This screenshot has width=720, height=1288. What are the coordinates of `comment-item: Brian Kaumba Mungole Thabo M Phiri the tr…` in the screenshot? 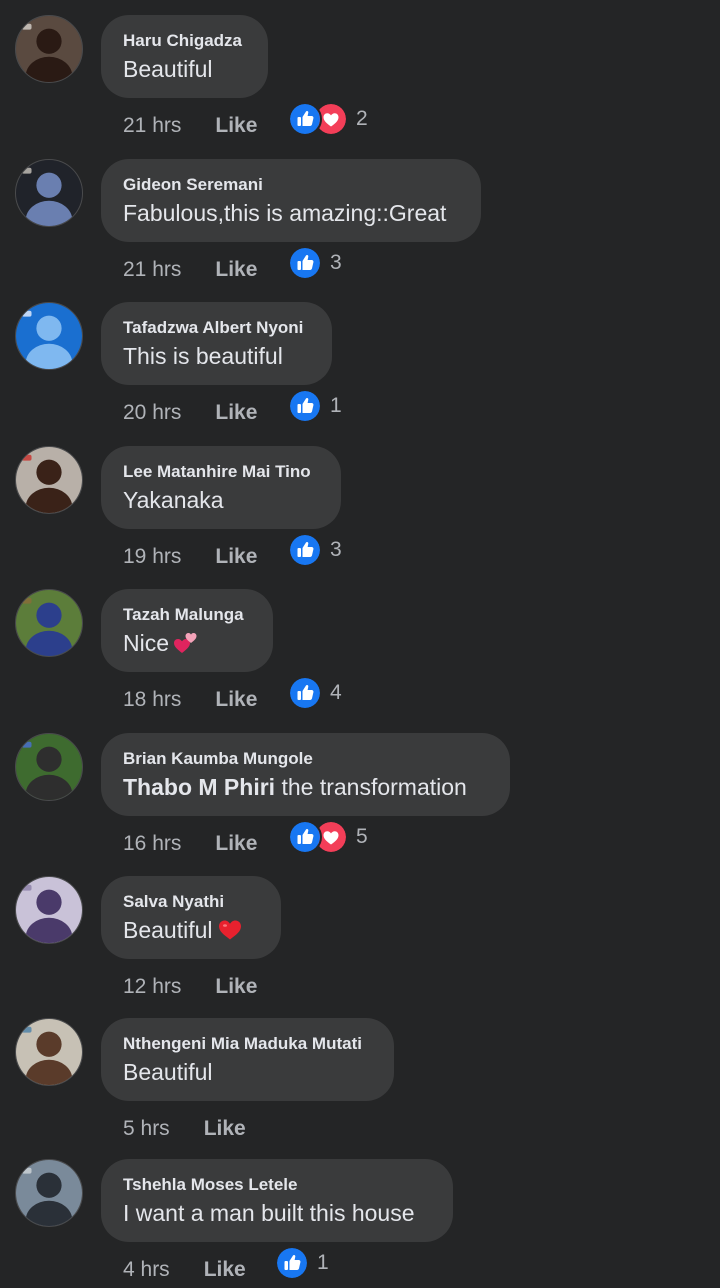 It's located at (360, 789).